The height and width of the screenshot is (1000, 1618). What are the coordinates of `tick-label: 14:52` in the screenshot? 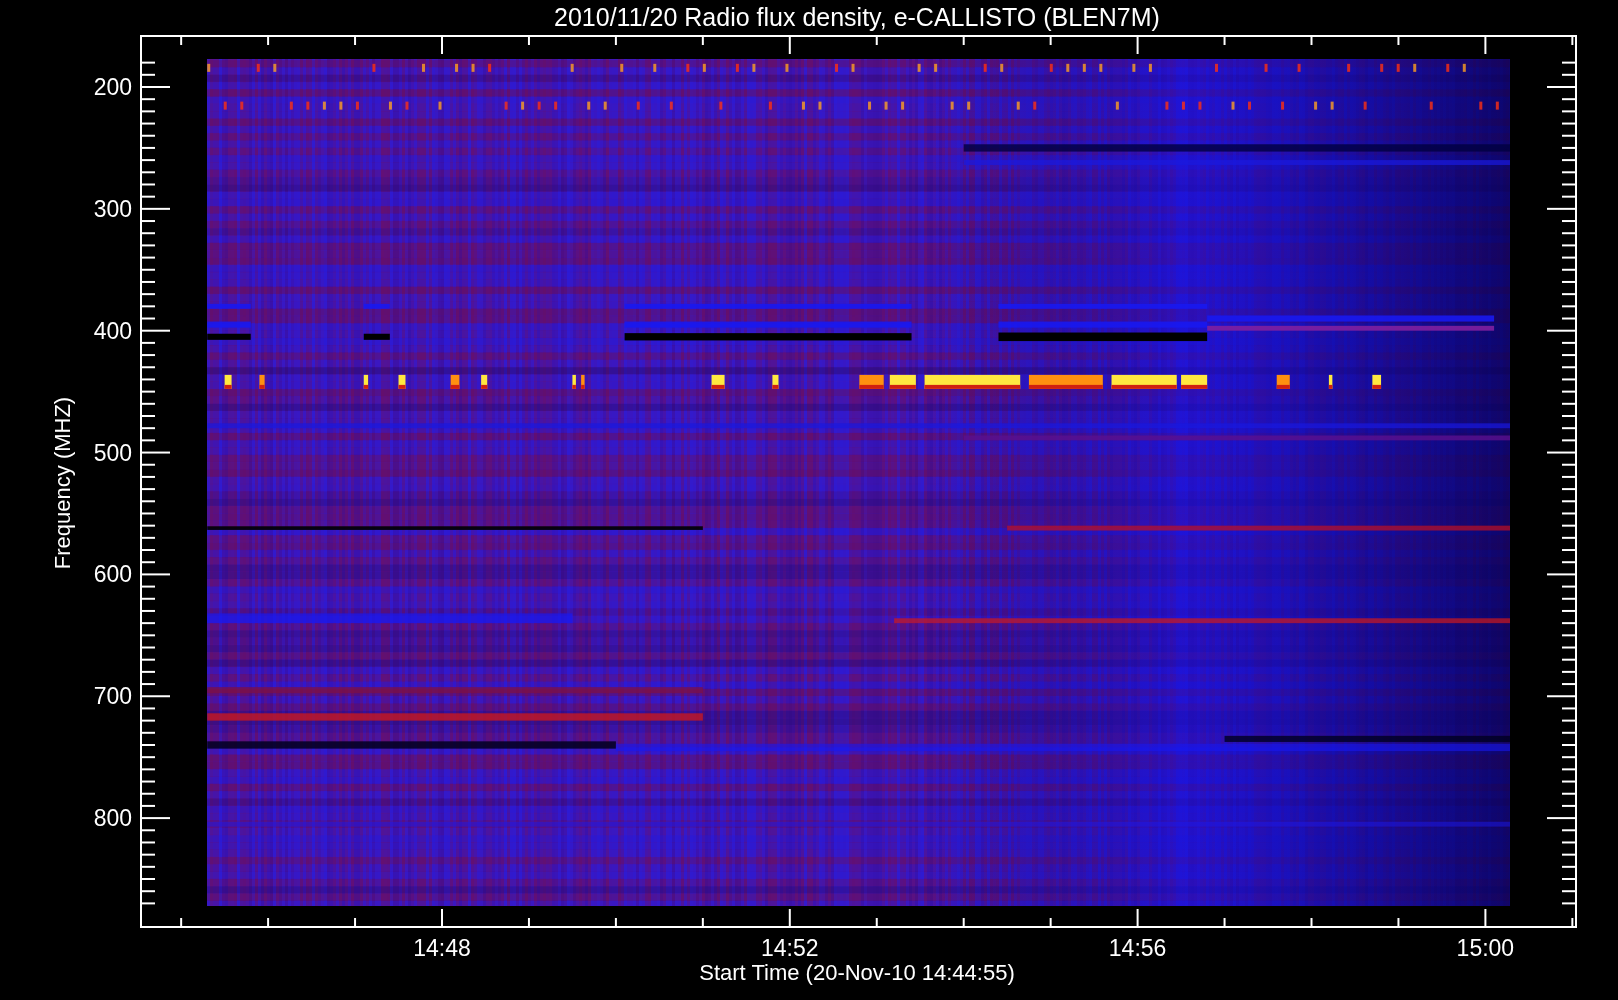 It's located at (790, 948).